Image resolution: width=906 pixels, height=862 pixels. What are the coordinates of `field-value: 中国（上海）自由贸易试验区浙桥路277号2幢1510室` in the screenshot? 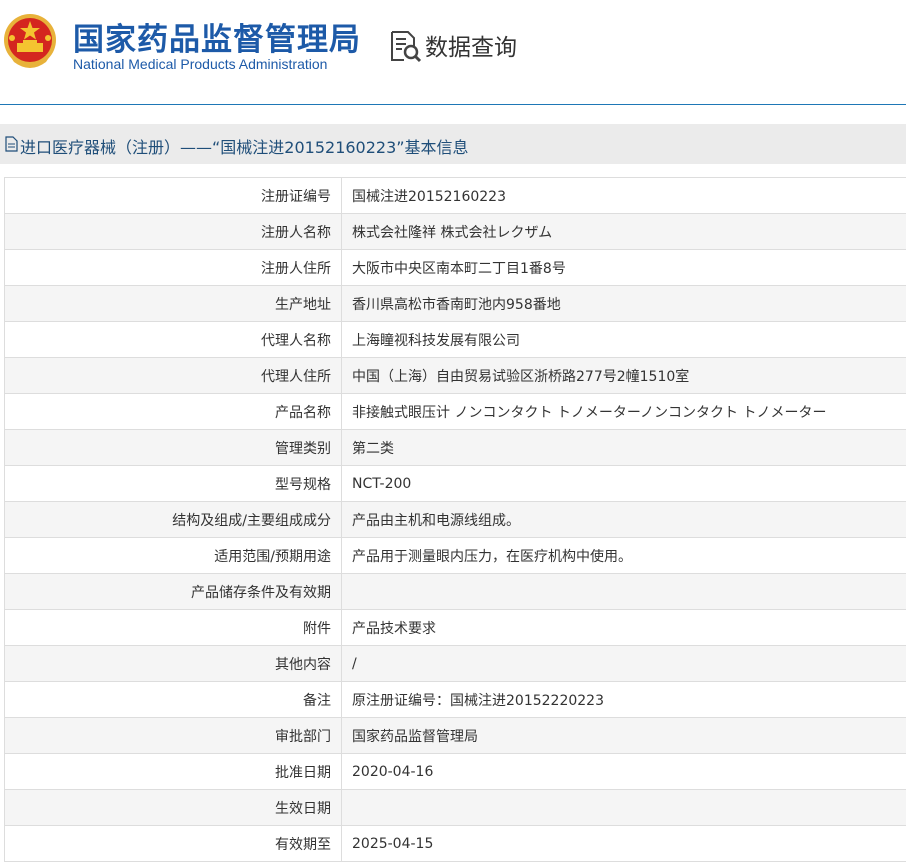 It's located at (624, 376).